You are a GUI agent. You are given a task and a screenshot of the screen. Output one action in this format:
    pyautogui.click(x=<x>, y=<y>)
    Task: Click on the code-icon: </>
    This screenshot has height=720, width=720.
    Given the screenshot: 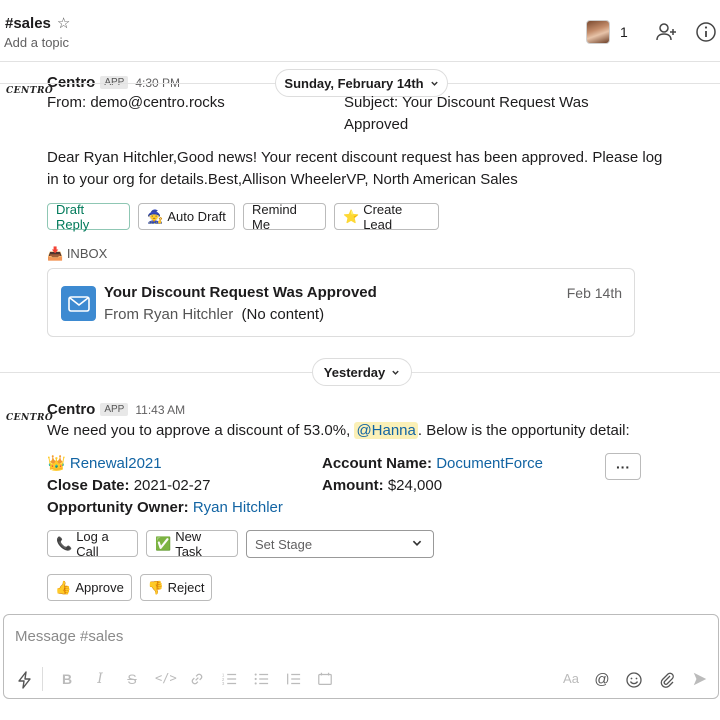 What is the action you would take?
    pyautogui.click(x=166, y=678)
    